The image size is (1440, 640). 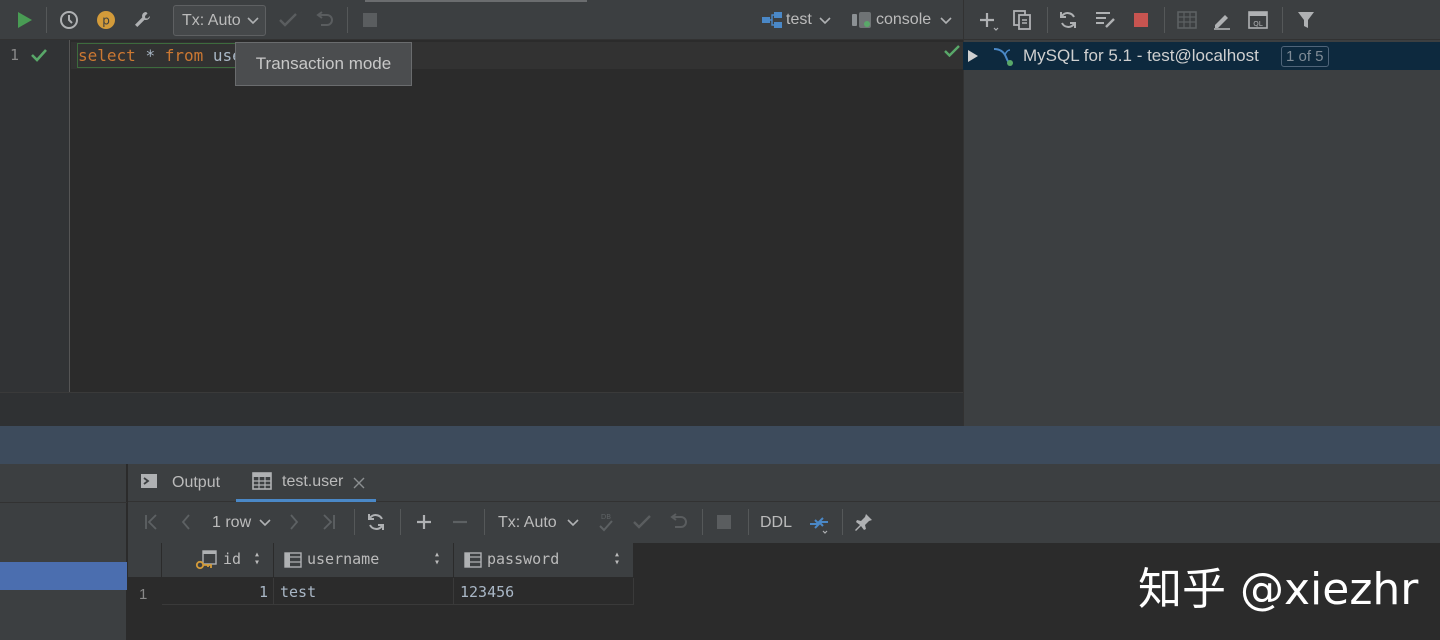 What do you see at coordinates (1305, 56) in the screenshot?
I see `connection-count-badge: 1 of 5` at bounding box center [1305, 56].